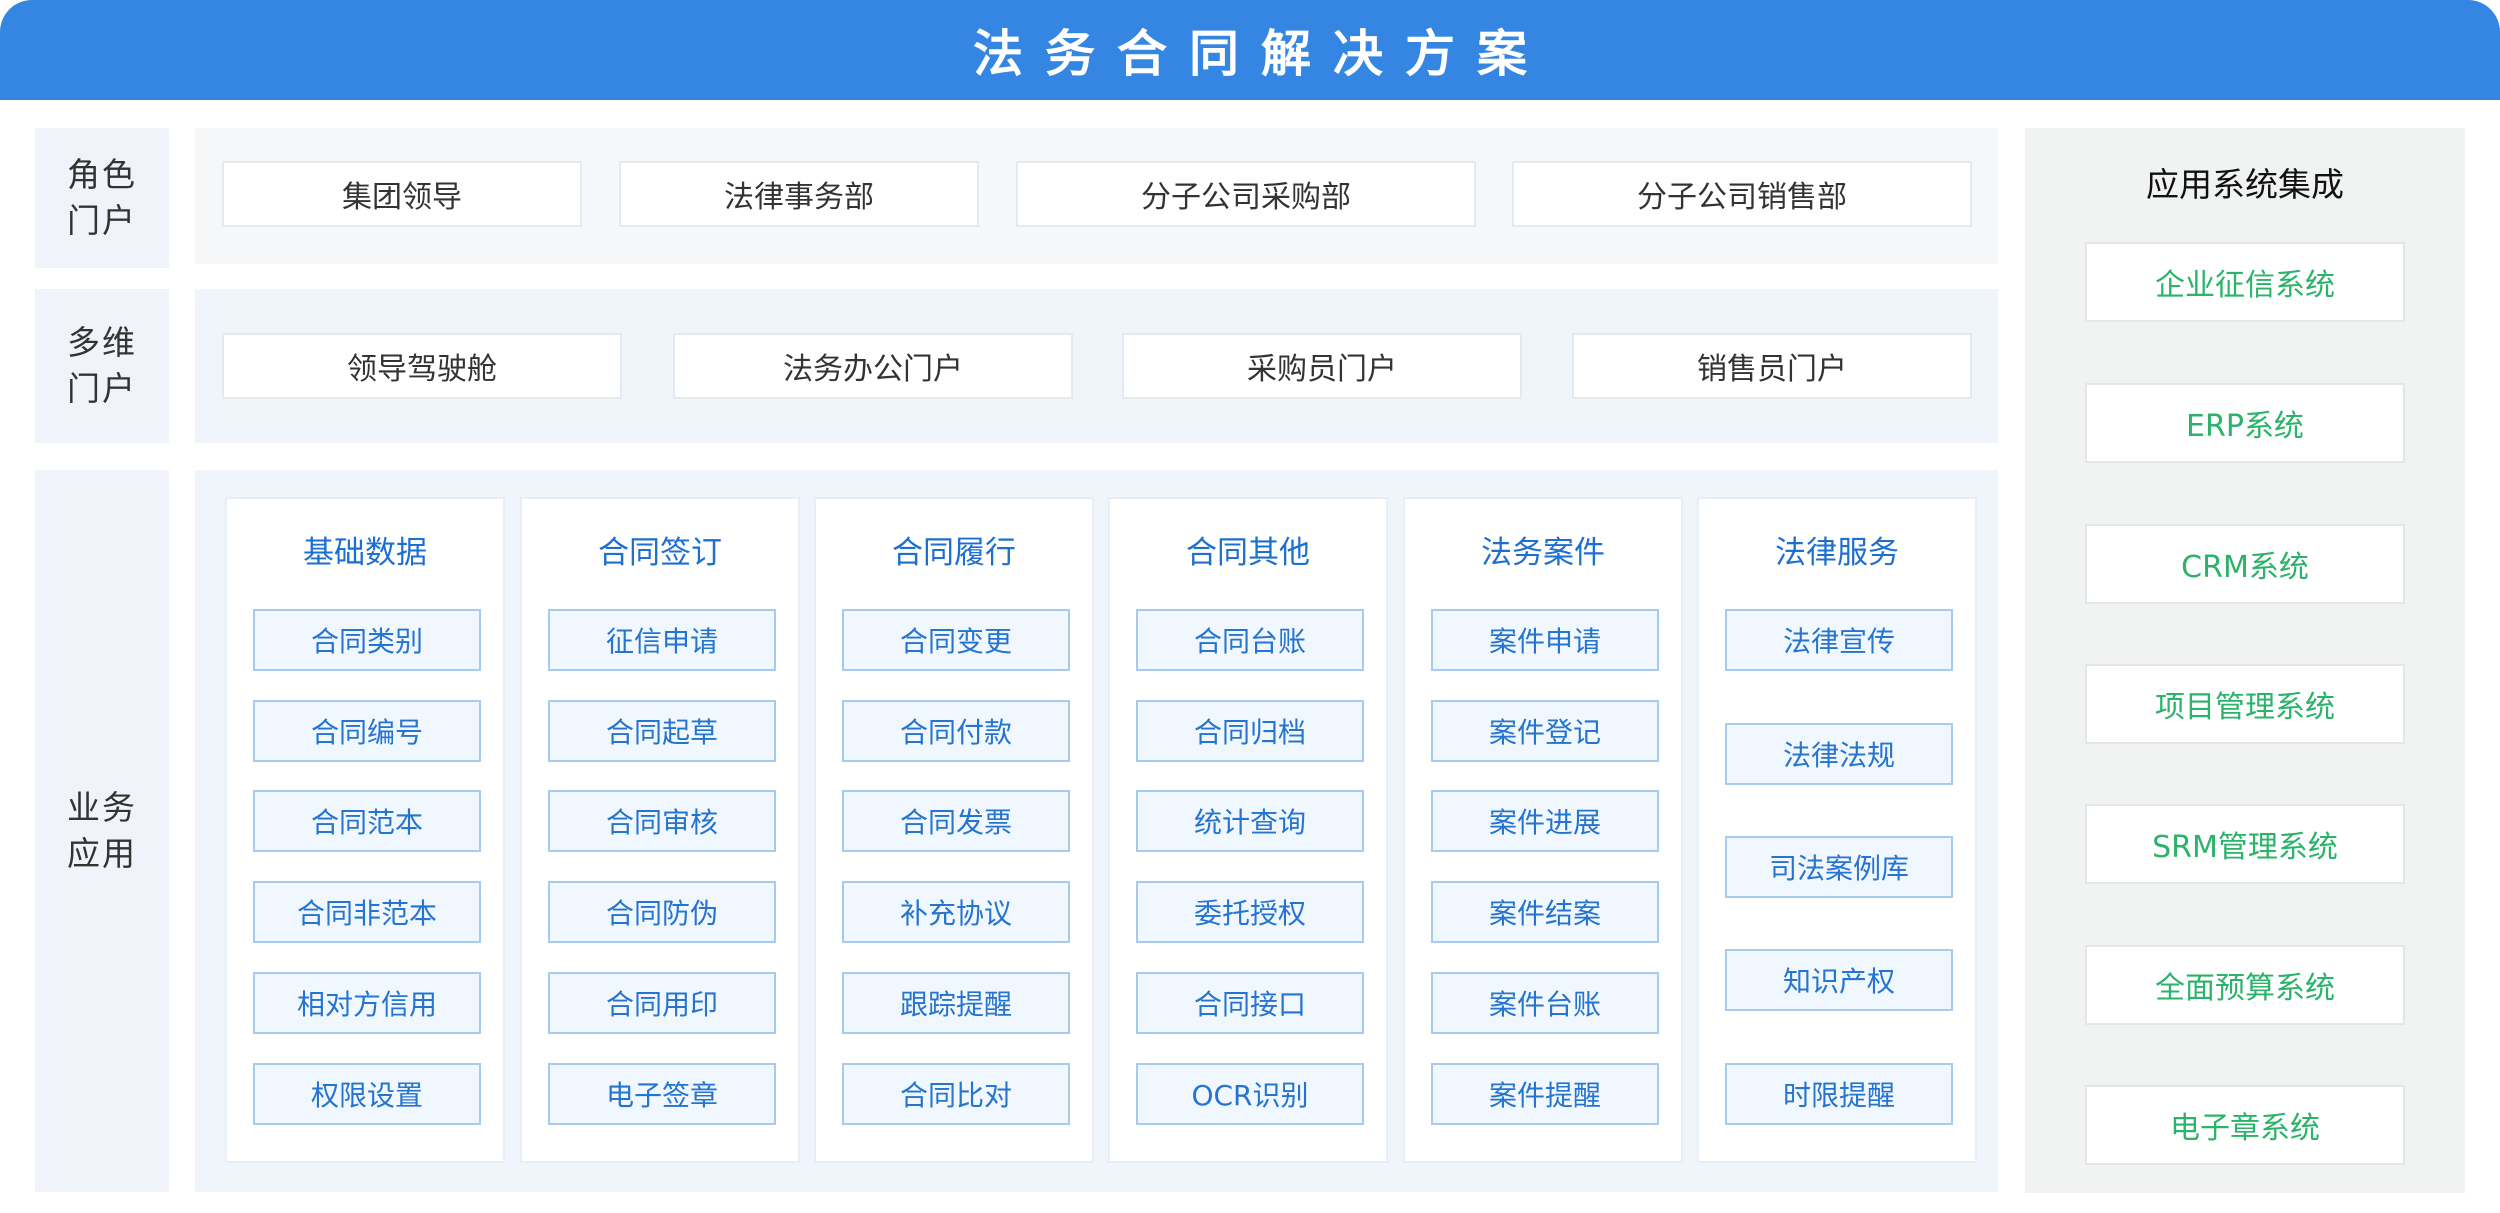  I want to click on module-title: 法律服务, so click(1837, 552).